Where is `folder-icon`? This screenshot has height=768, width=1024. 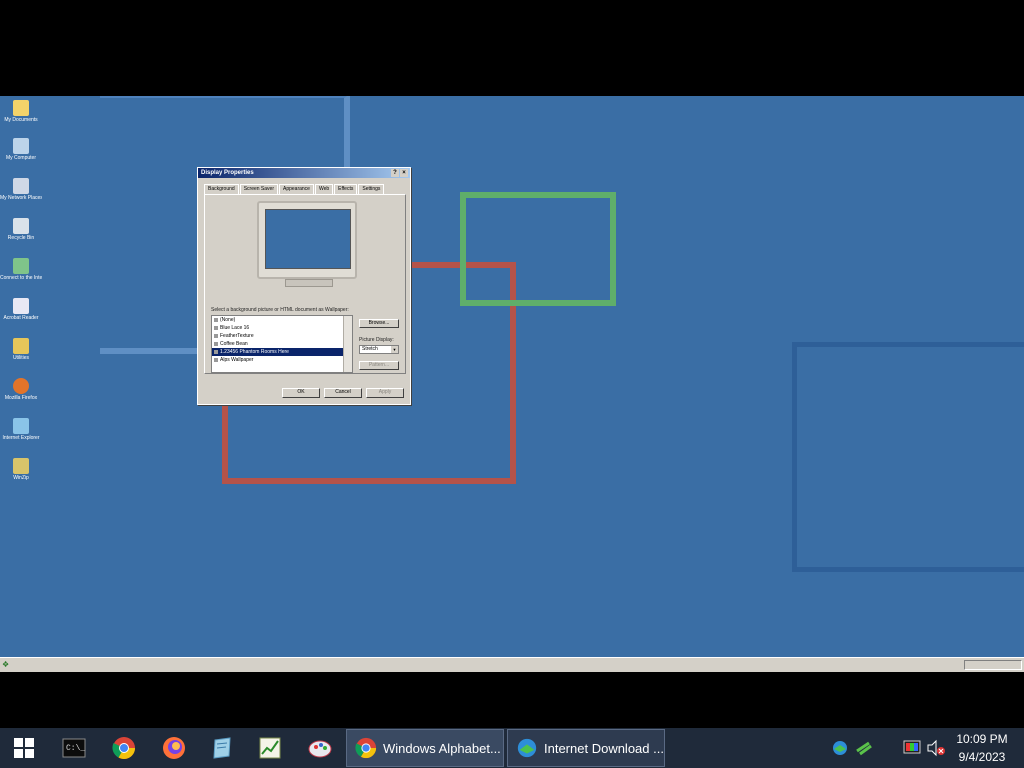 folder-icon is located at coordinates (21, 108).